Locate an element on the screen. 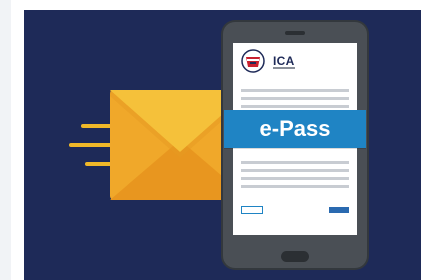 This screenshot has width=421, height=280. epass-banner: e-Pass is located at coordinates (295, 129).